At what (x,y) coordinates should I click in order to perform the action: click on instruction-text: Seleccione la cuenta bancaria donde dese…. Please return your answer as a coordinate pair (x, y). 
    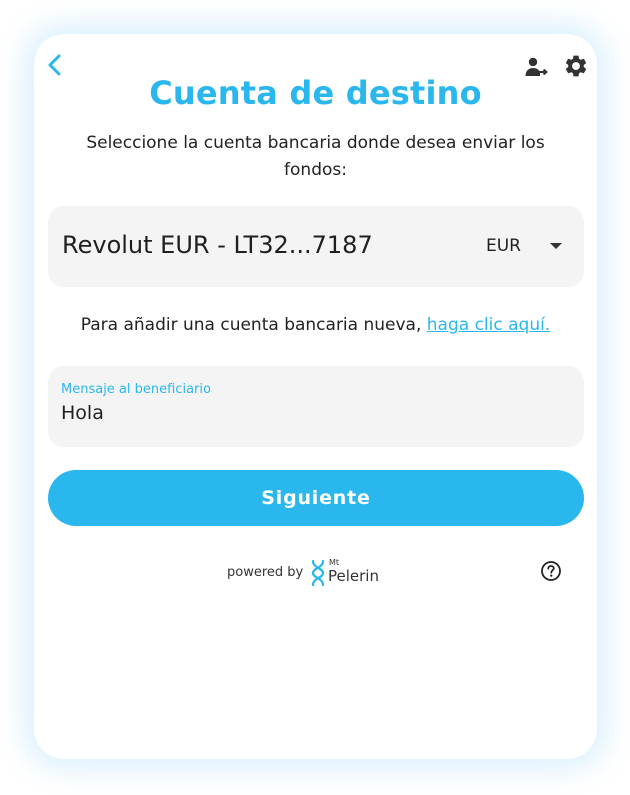
    Looking at the image, I should click on (315, 156).